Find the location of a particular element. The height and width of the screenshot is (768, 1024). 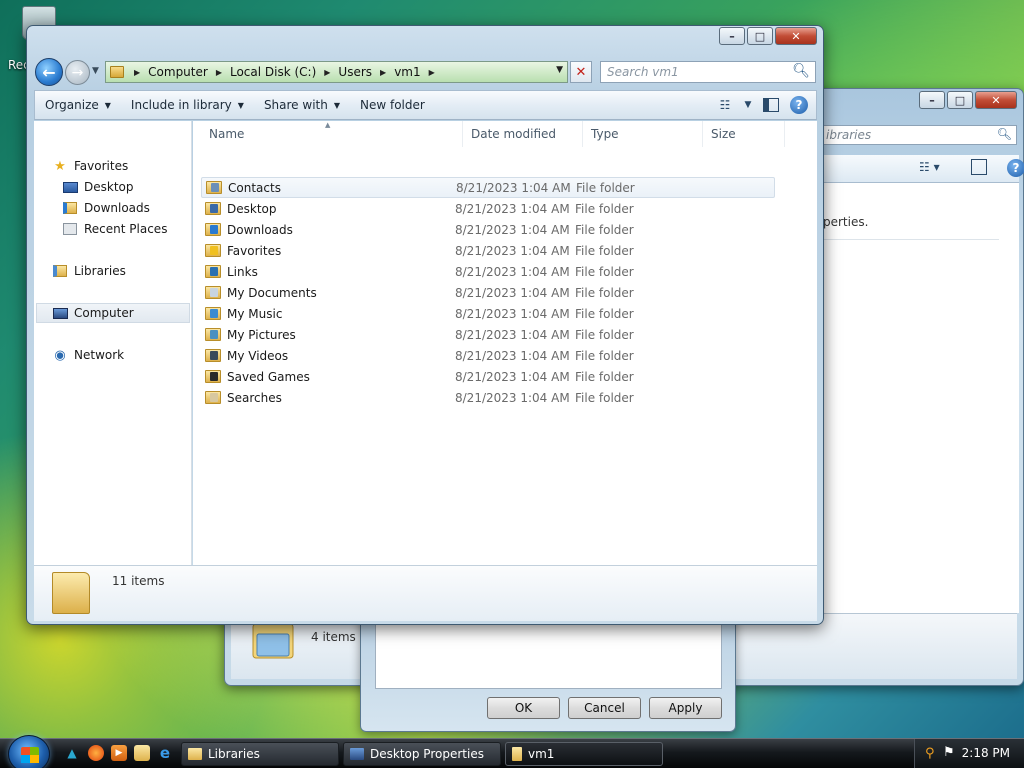

breadcrumb-users: Users is located at coordinates (355, 72).